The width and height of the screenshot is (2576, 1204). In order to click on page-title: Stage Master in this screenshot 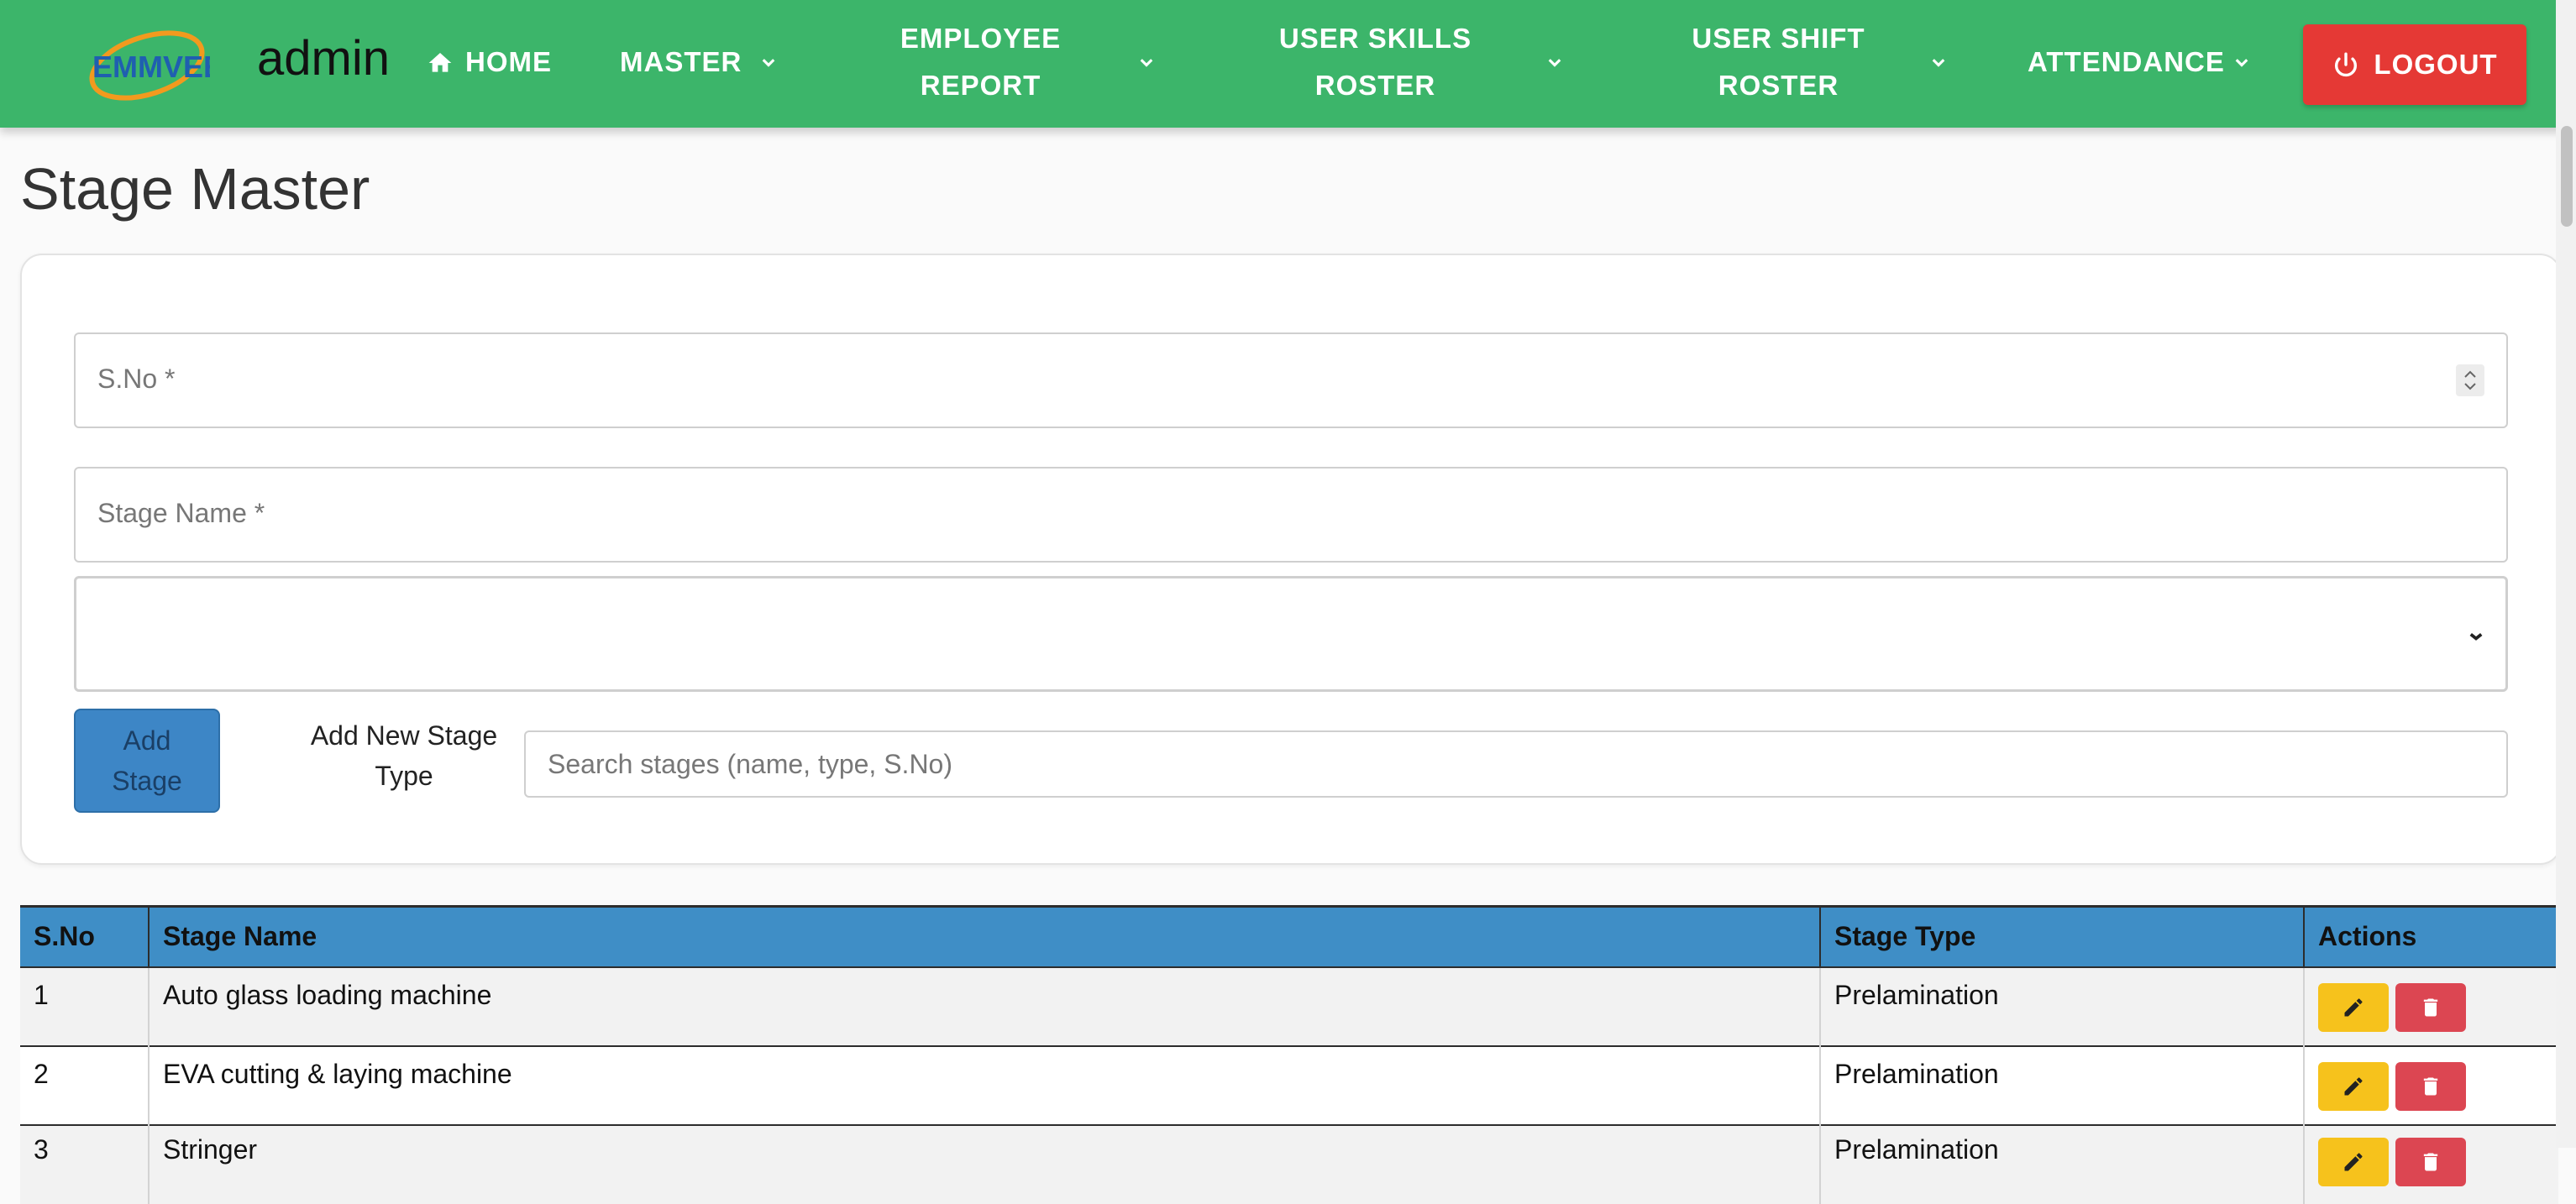, I will do `click(195, 189)`.